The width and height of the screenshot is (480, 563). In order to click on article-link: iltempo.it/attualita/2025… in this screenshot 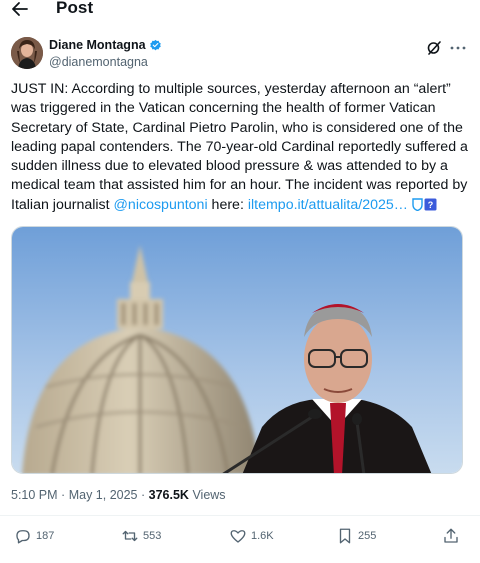, I will do `click(328, 205)`.